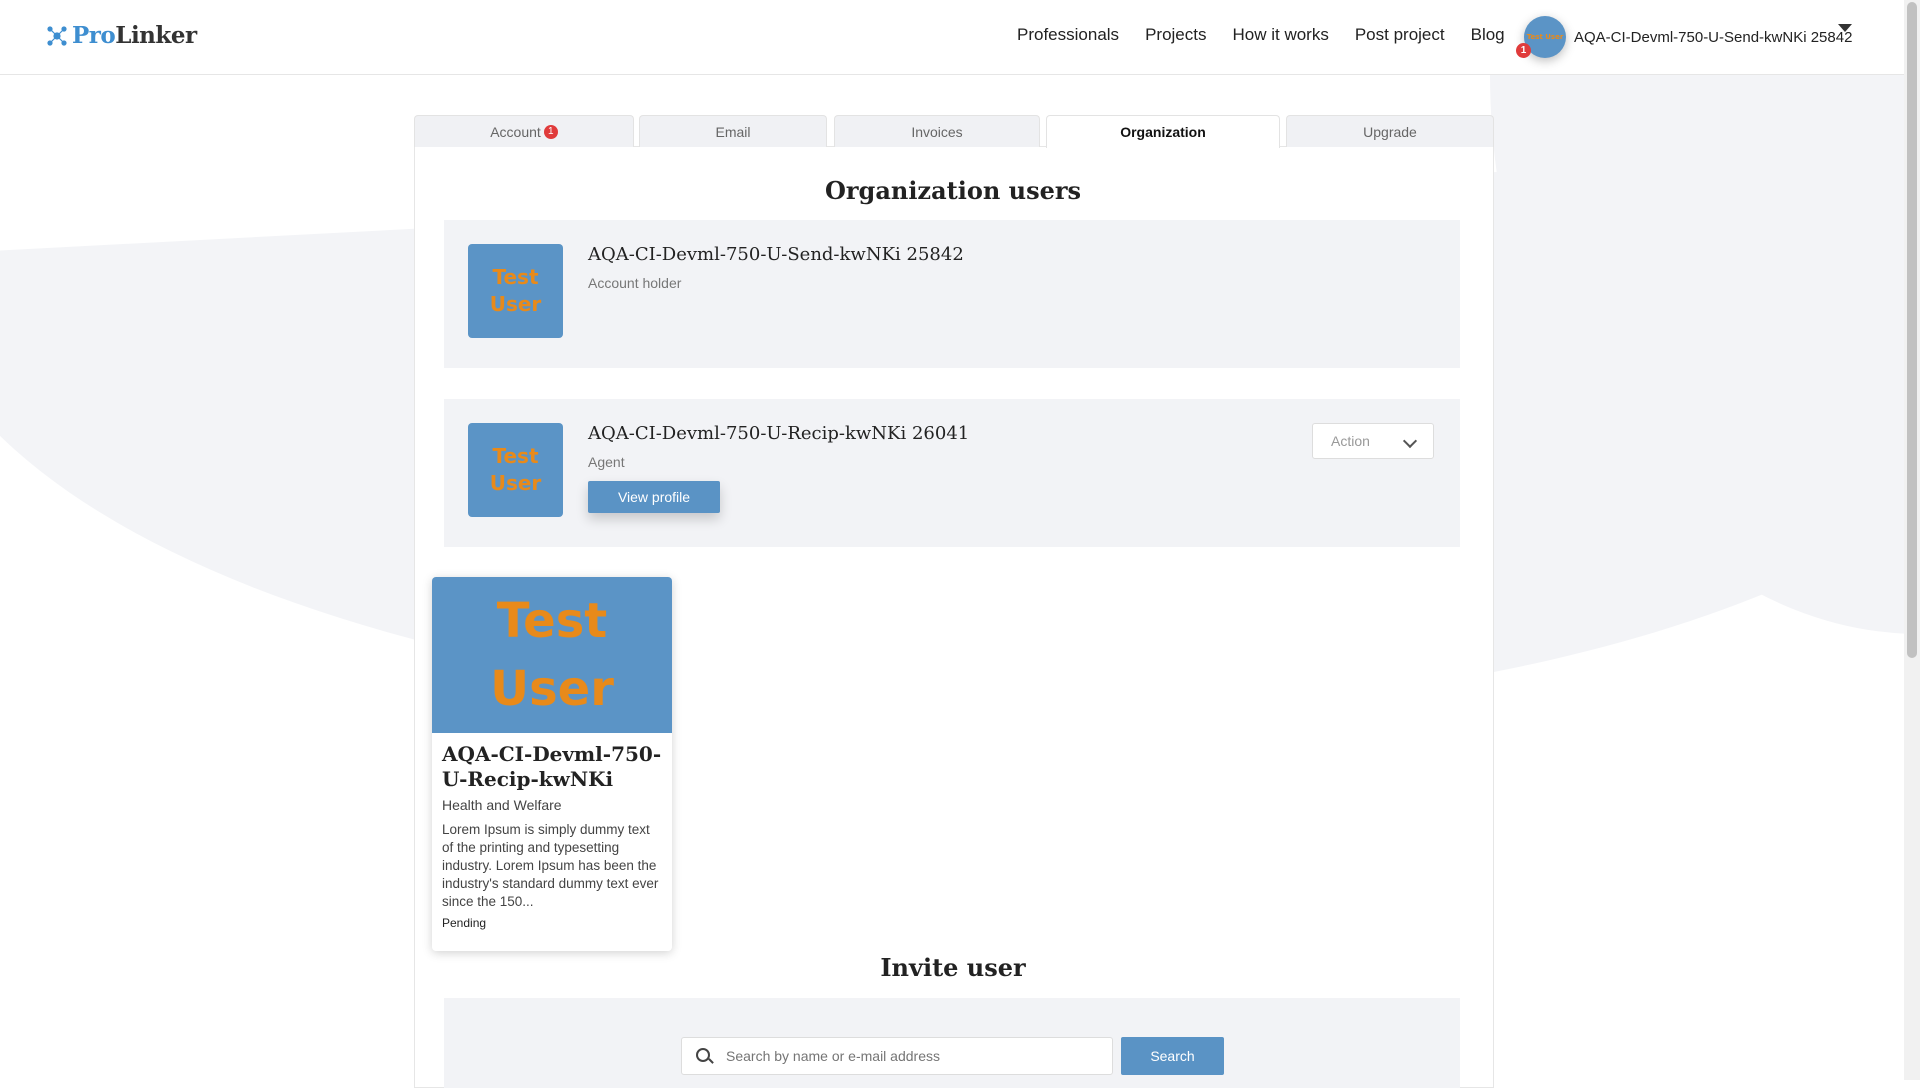 The width and height of the screenshot is (1920, 1088). I want to click on tab-invoices: Invoices, so click(937, 131).